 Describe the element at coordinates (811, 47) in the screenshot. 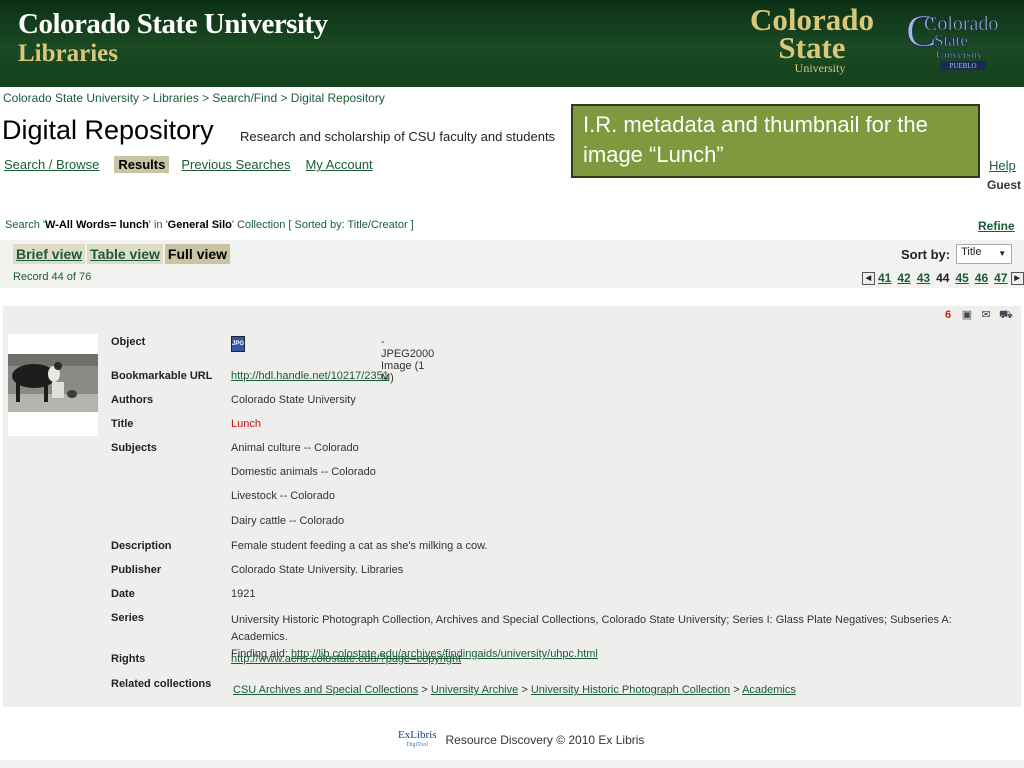

I see `logo-csu-word-2: State` at that location.